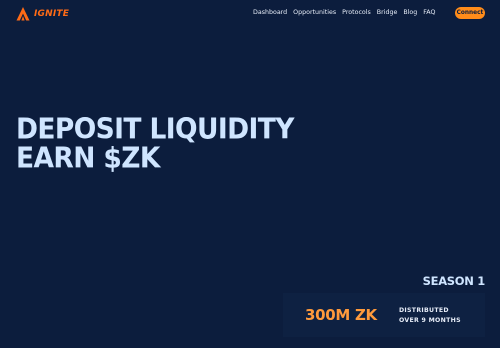  What do you see at coordinates (424, 310) in the screenshot?
I see `rewards-description-line-1: DISTRIBUTED` at bounding box center [424, 310].